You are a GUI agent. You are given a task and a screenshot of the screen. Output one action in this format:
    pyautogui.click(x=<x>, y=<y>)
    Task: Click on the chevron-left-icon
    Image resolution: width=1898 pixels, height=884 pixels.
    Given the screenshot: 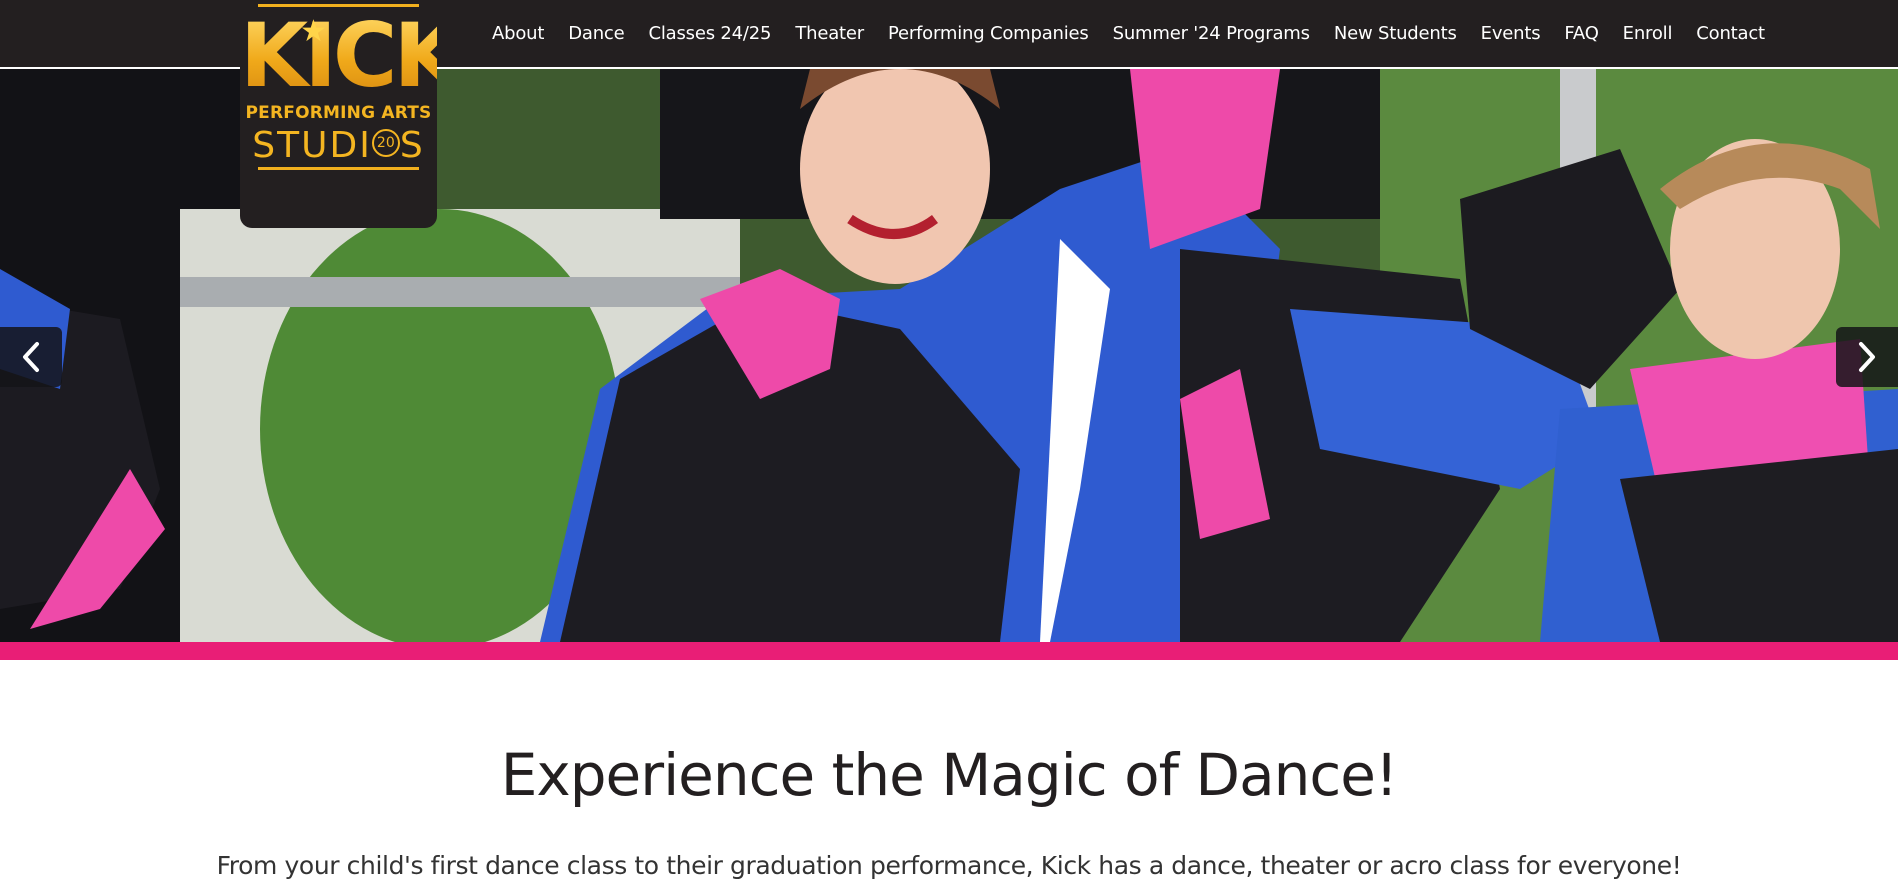 What is the action you would take?
    pyautogui.click(x=31, y=357)
    